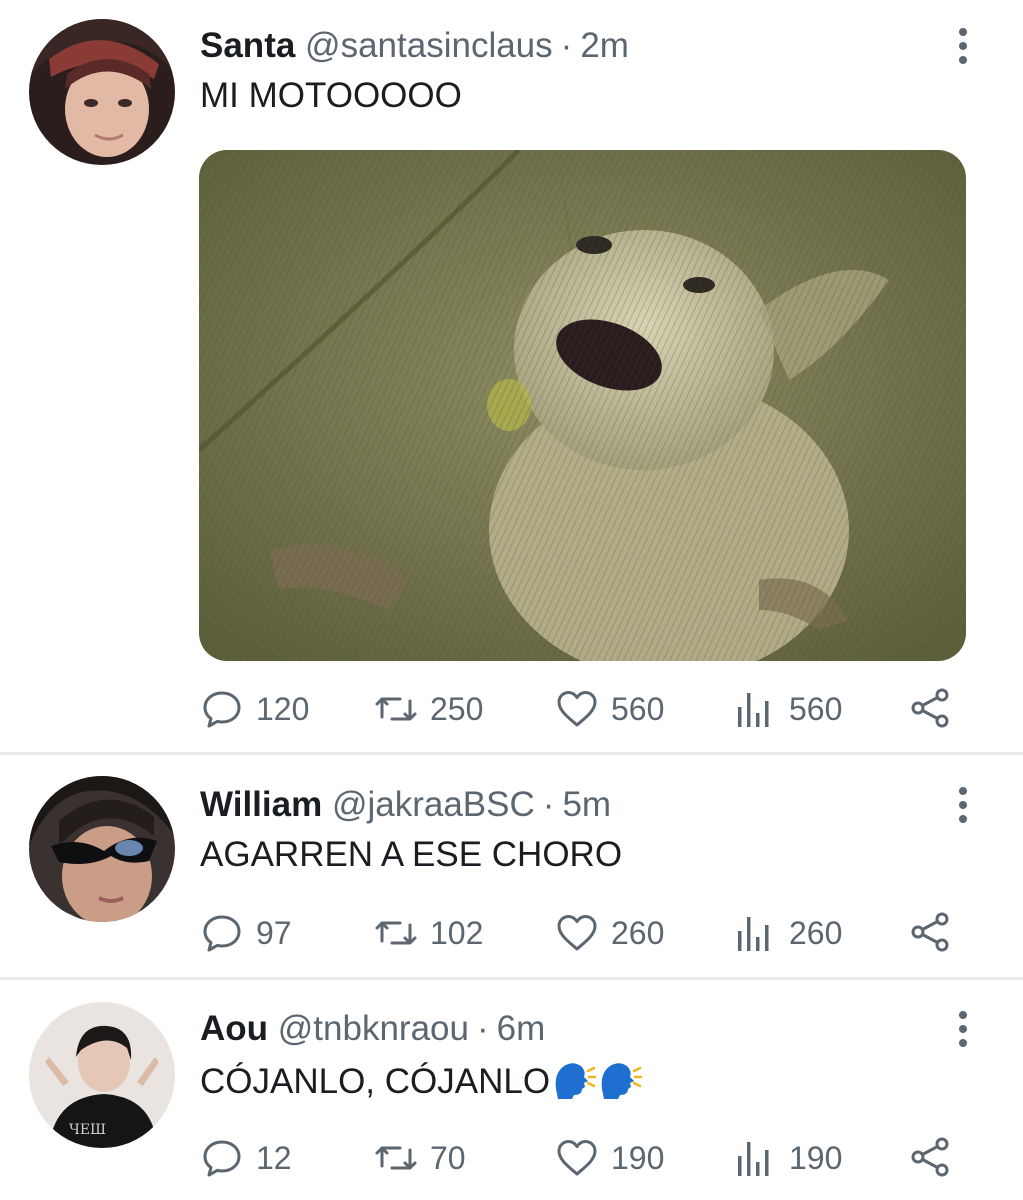 The width and height of the screenshot is (1023, 1200). I want to click on like-count: 560, so click(638, 708).